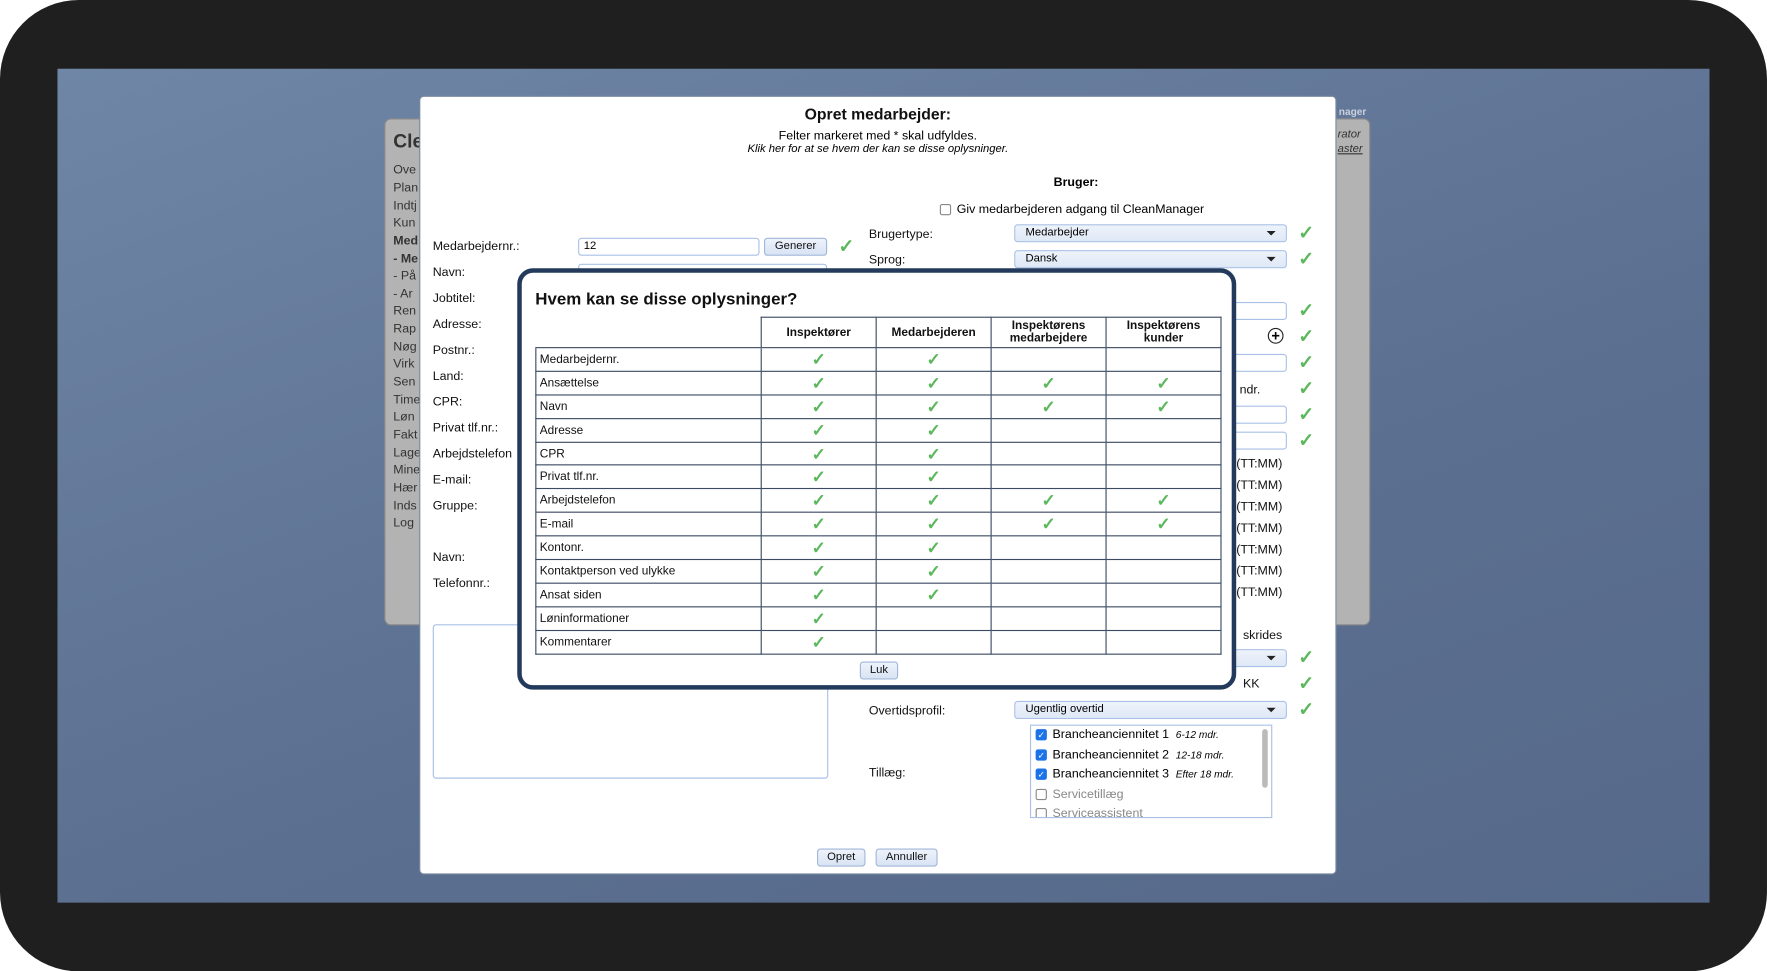 The width and height of the screenshot is (1767, 971). I want to click on sidebar-item: Hær, so click(405, 488).